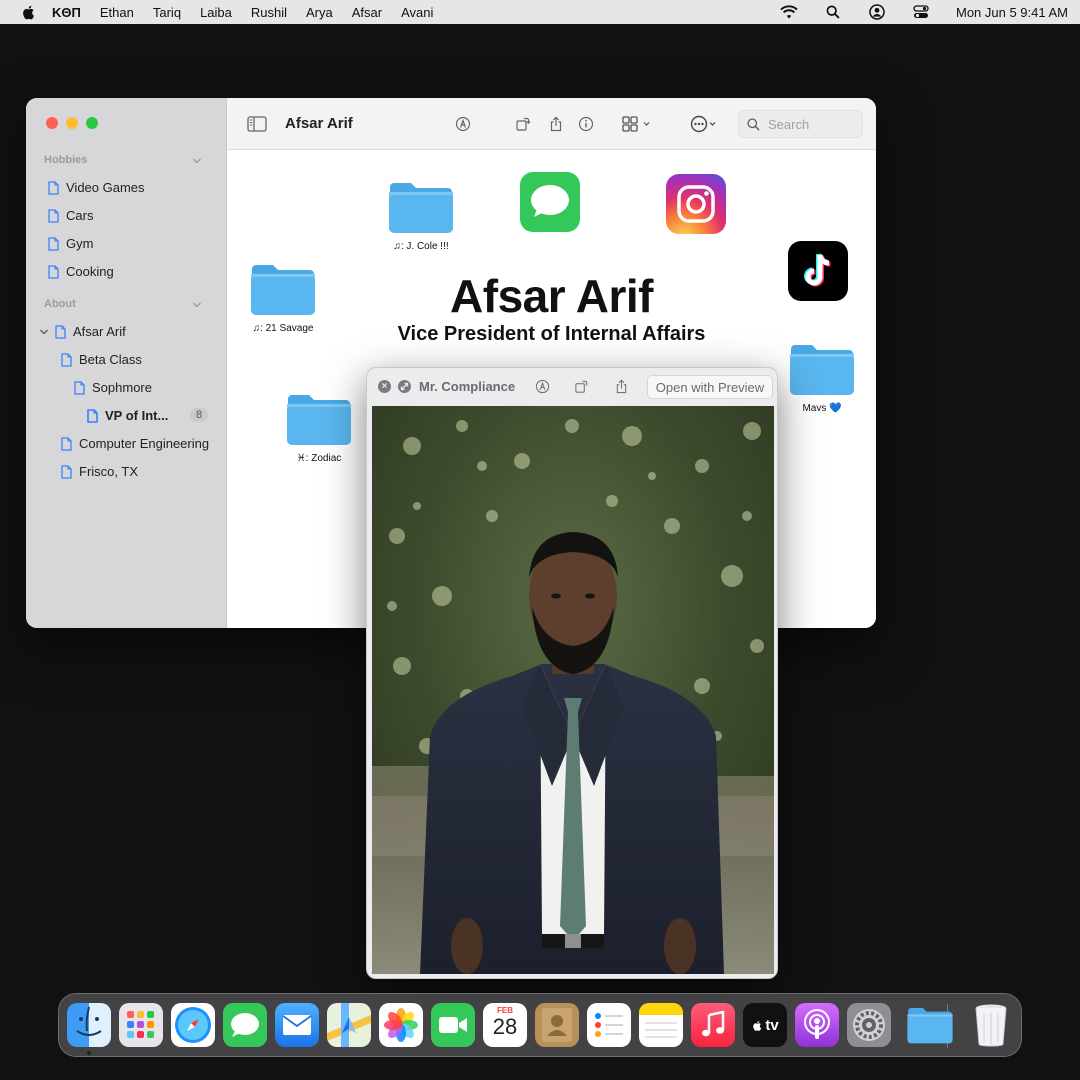  Describe the element at coordinates (141, 1025) in the screenshot. I see `launchpad-dock-icon` at that location.